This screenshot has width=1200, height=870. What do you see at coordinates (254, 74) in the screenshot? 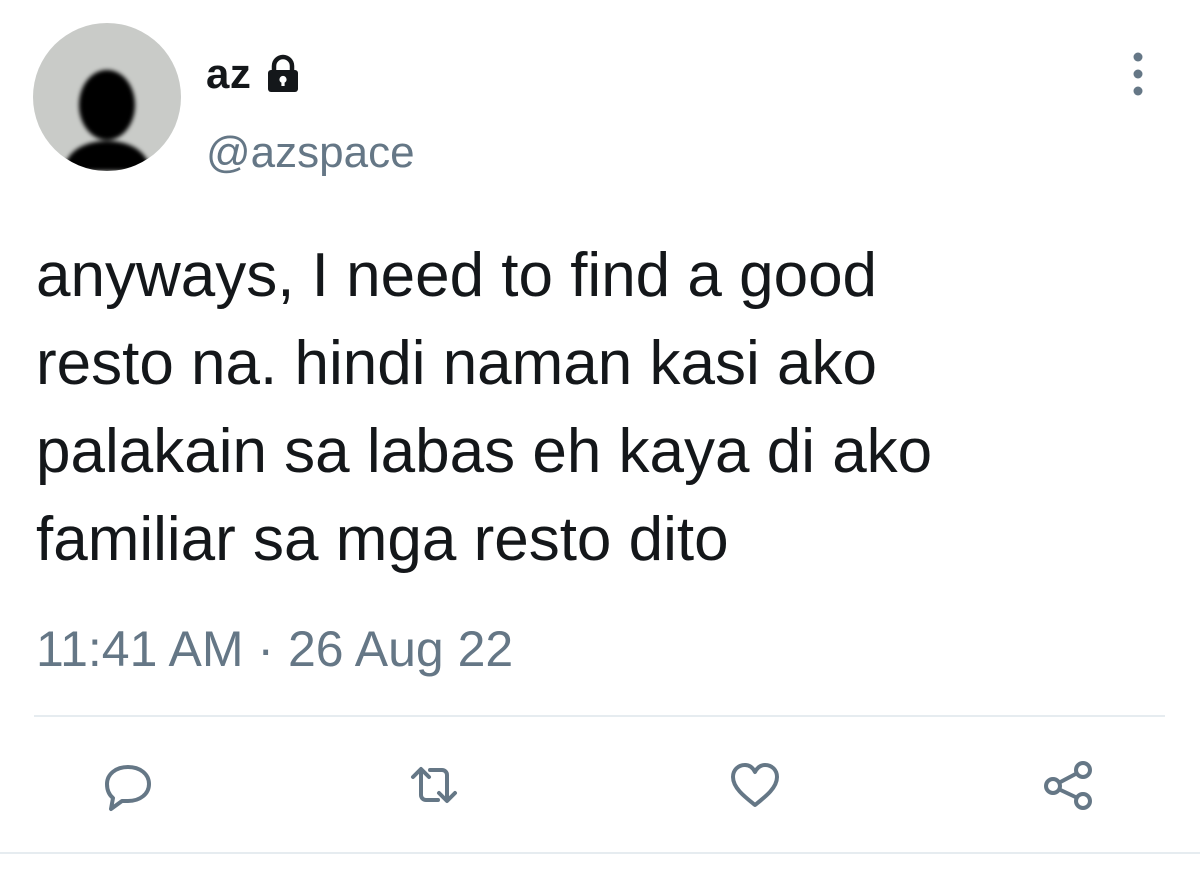
I see `author-name-row: az` at bounding box center [254, 74].